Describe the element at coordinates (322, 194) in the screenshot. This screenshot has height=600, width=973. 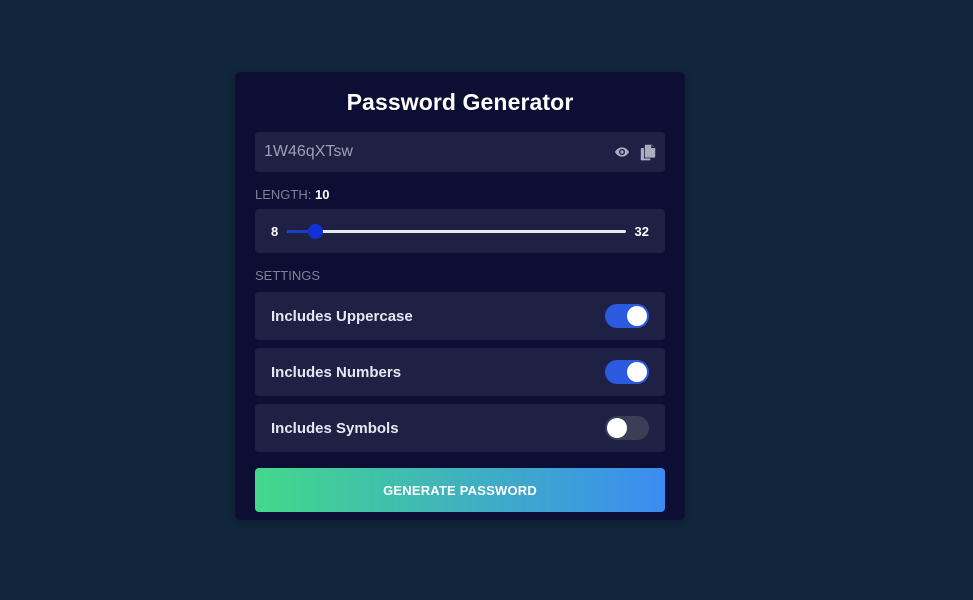
I see `length-value: 10` at that location.